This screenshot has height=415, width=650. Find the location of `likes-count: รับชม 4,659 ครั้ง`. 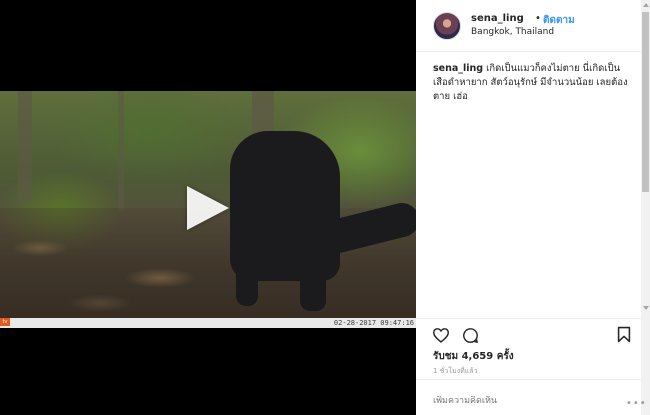

likes-count: รับชม 4,659 ครั้ง is located at coordinates (473, 356).